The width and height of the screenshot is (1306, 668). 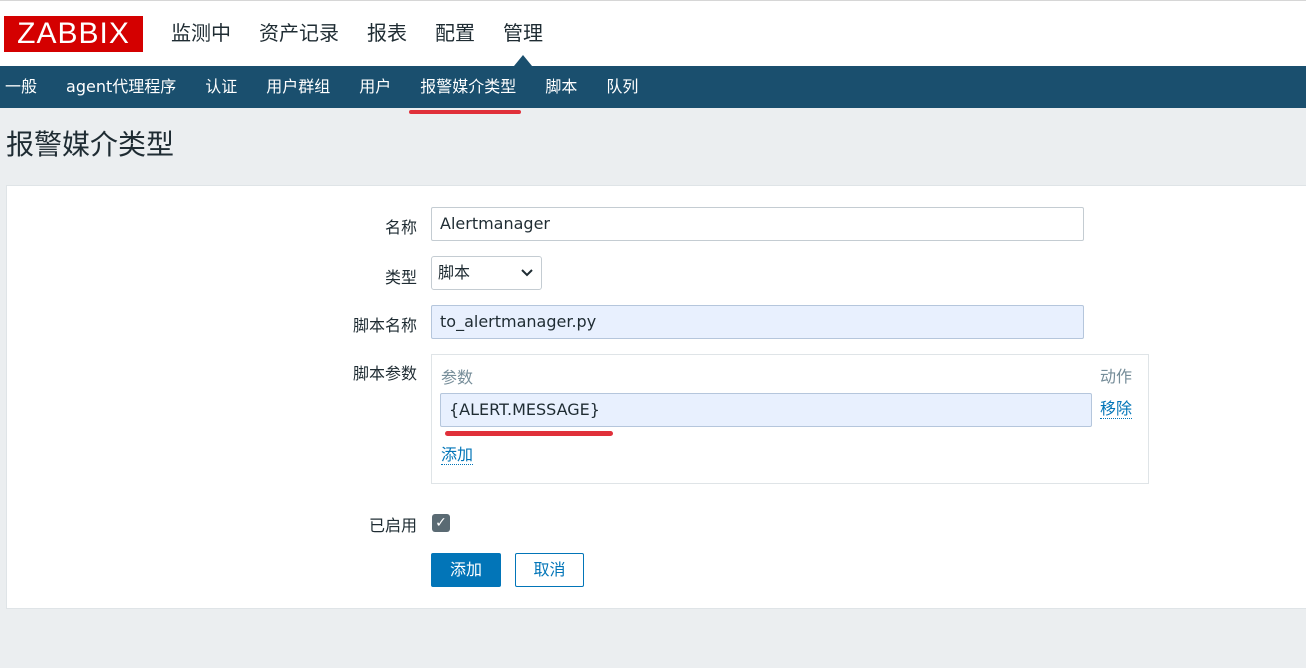 I want to click on highlight-underline, so click(x=529, y=433).